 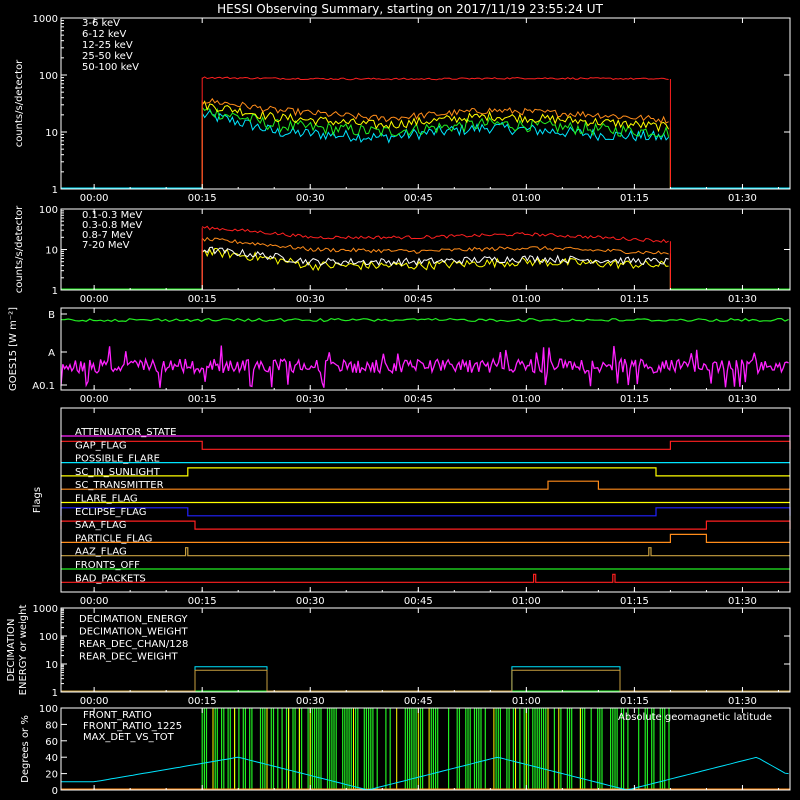 I want to click on hxr-legend-50-100 keV: 50-100 keV, so click(x=110, y=67).